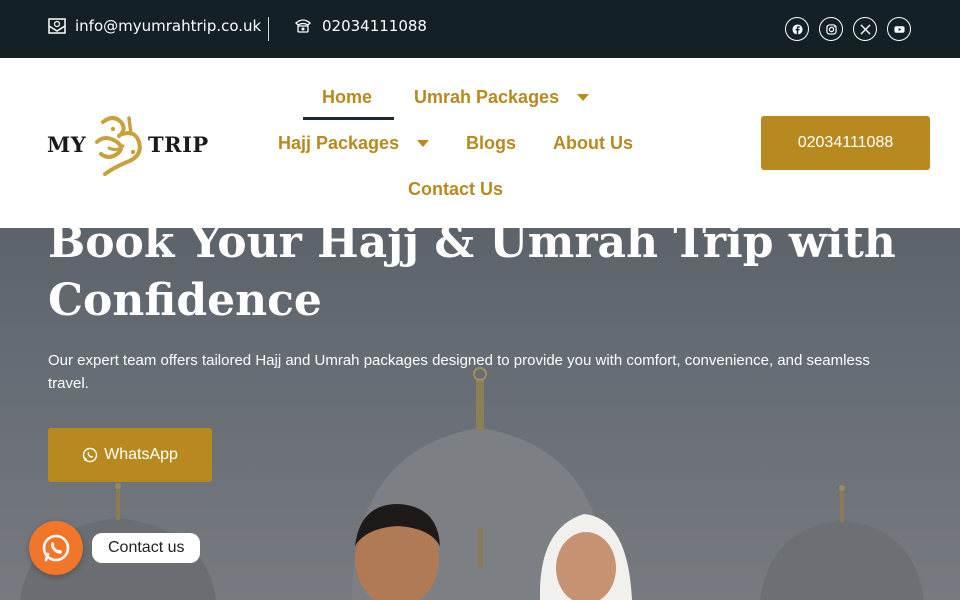 The image size is (960, 600). I want to click on contact-us-label: Contact us, so click(146, 547).